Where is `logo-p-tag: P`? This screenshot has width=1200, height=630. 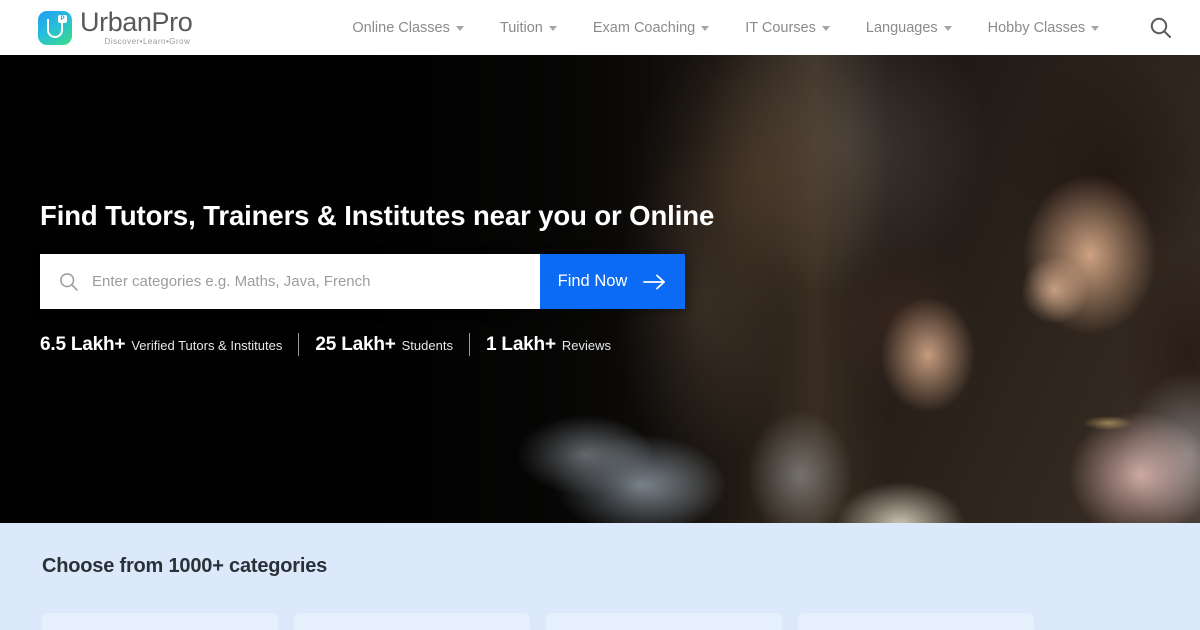
logo-p-tag: P is located at coordinates (62, 18).